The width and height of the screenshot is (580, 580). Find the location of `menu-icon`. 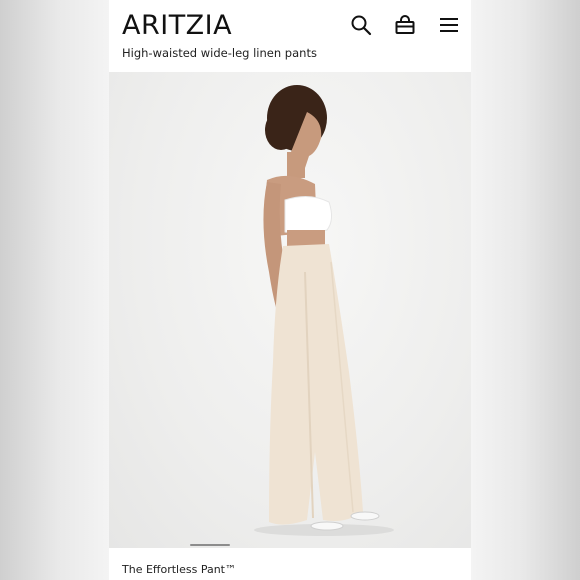

menu-icon is located at coordinates (449, 25).